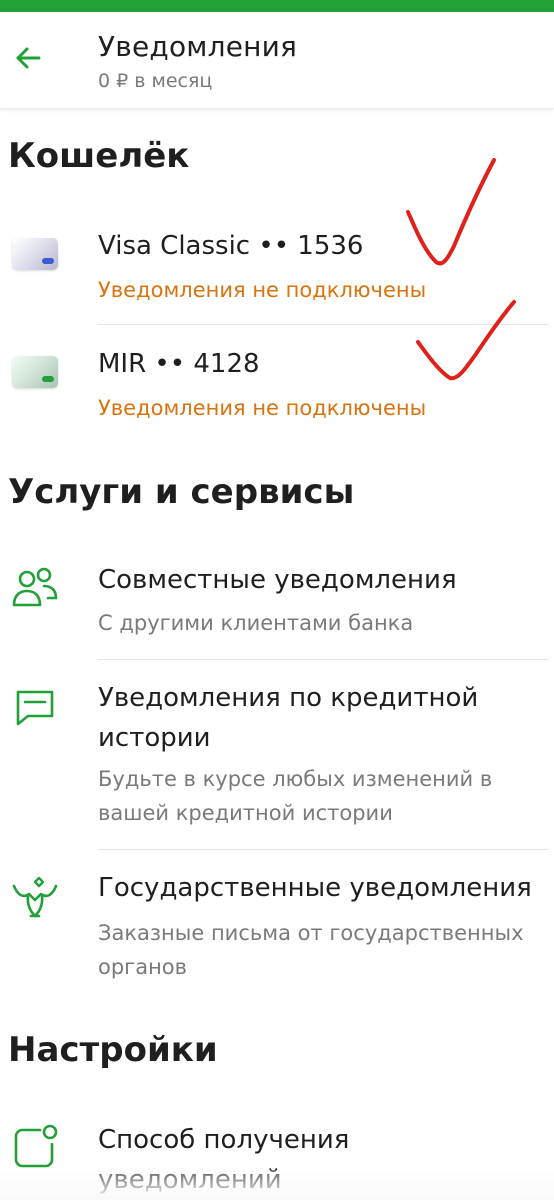 Image resolution: width=554 pixels, height=1200 pixels. I want to click on navigation-bar, so click(277, 1185).